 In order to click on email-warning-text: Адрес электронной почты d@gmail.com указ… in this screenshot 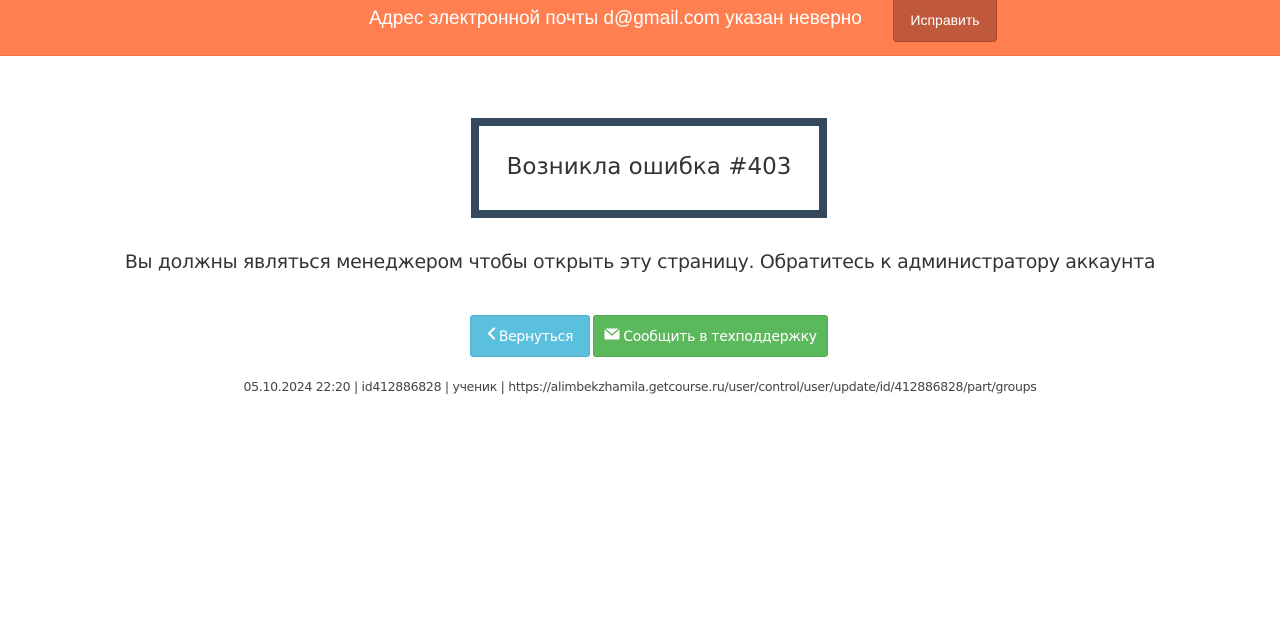, I will do `click(615, 18)`.